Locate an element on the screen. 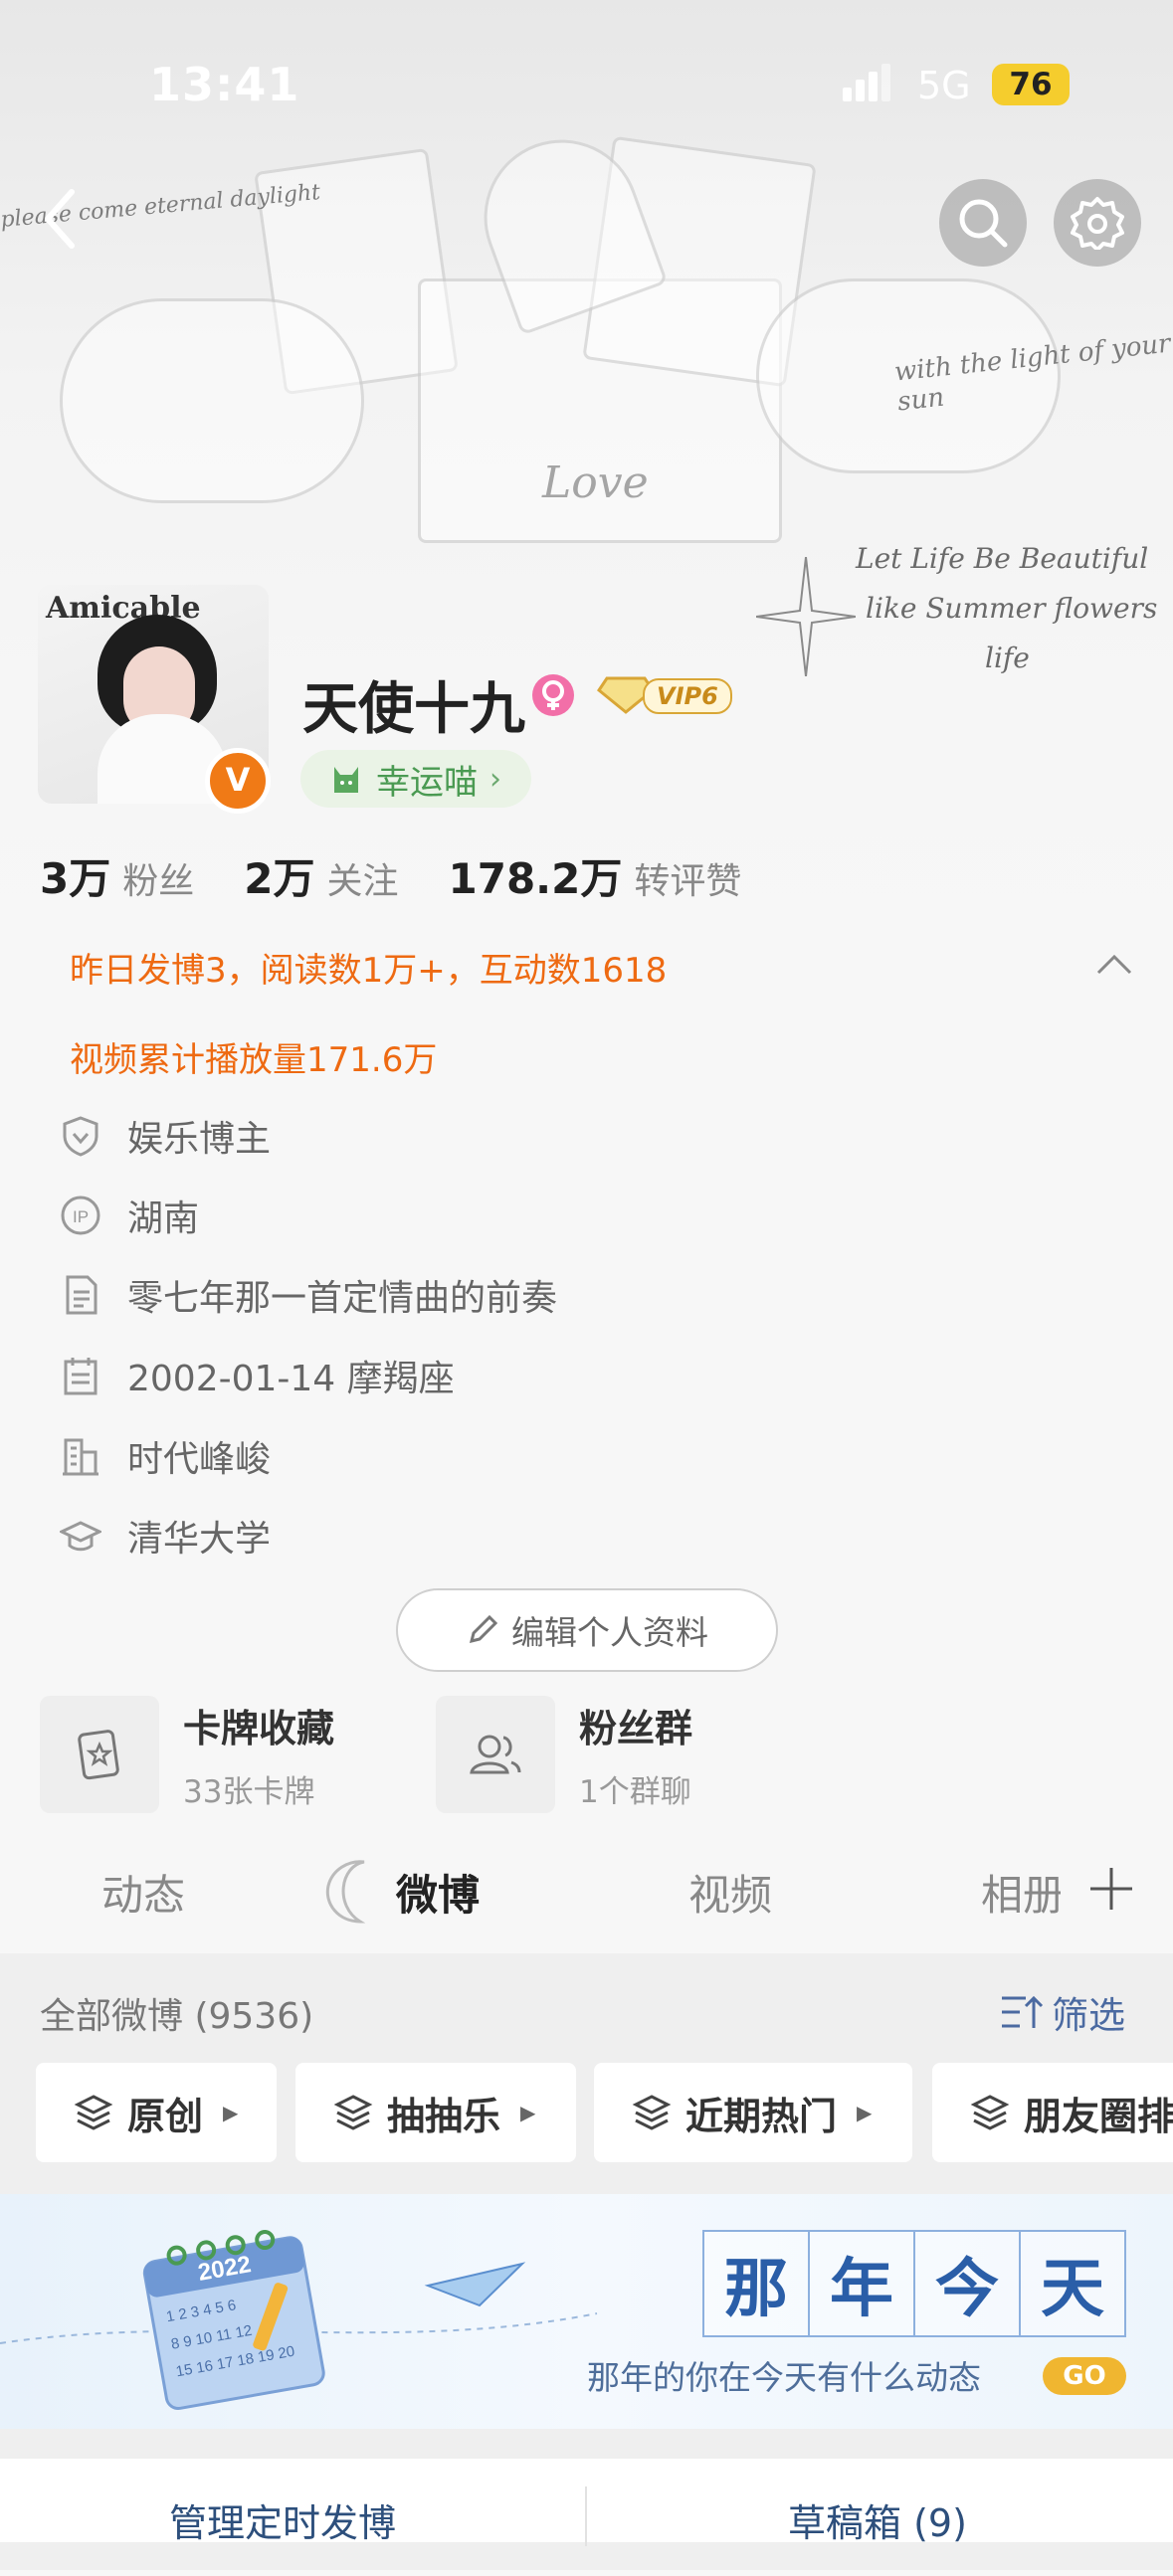 The height and width of the screenshot is (2576, 1173). search-icon is located at coordinates (984, 223).